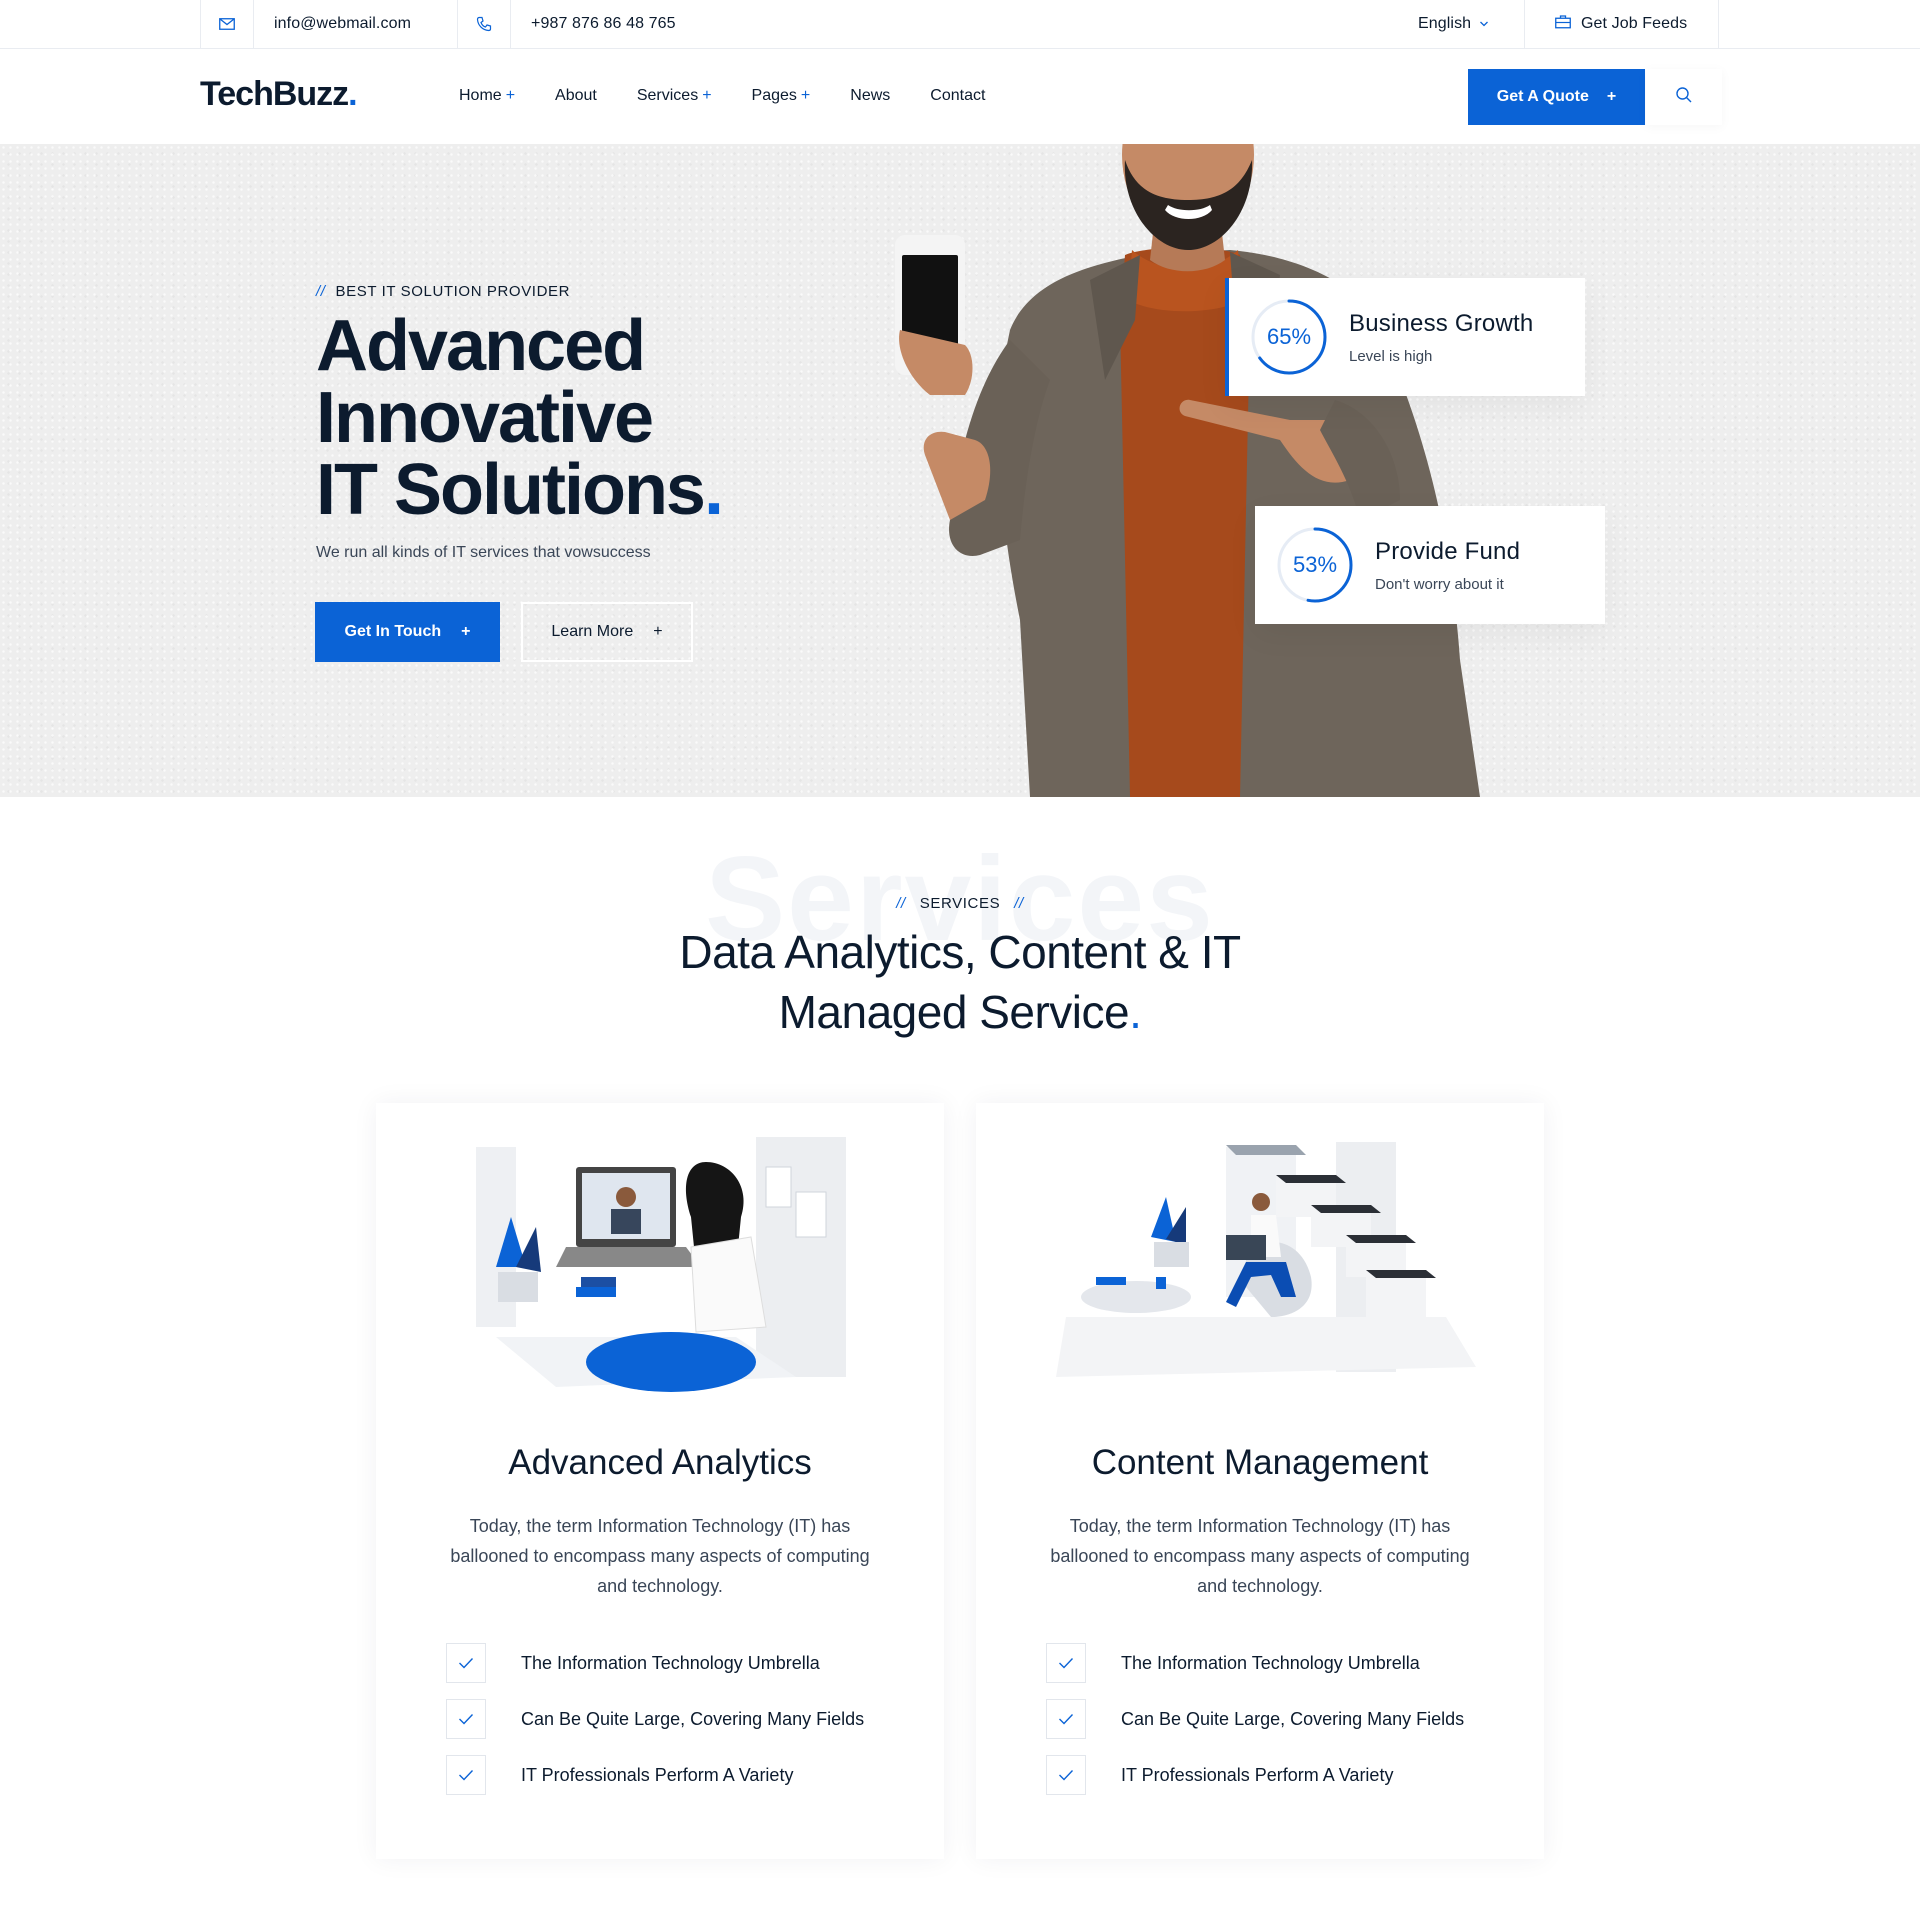 The height and width of the screenshot is (1920, 1920). What do you see at coordinates (667, 95) in the screenshot?
I see `nav-label: Services` at bounding box center [667, 95].